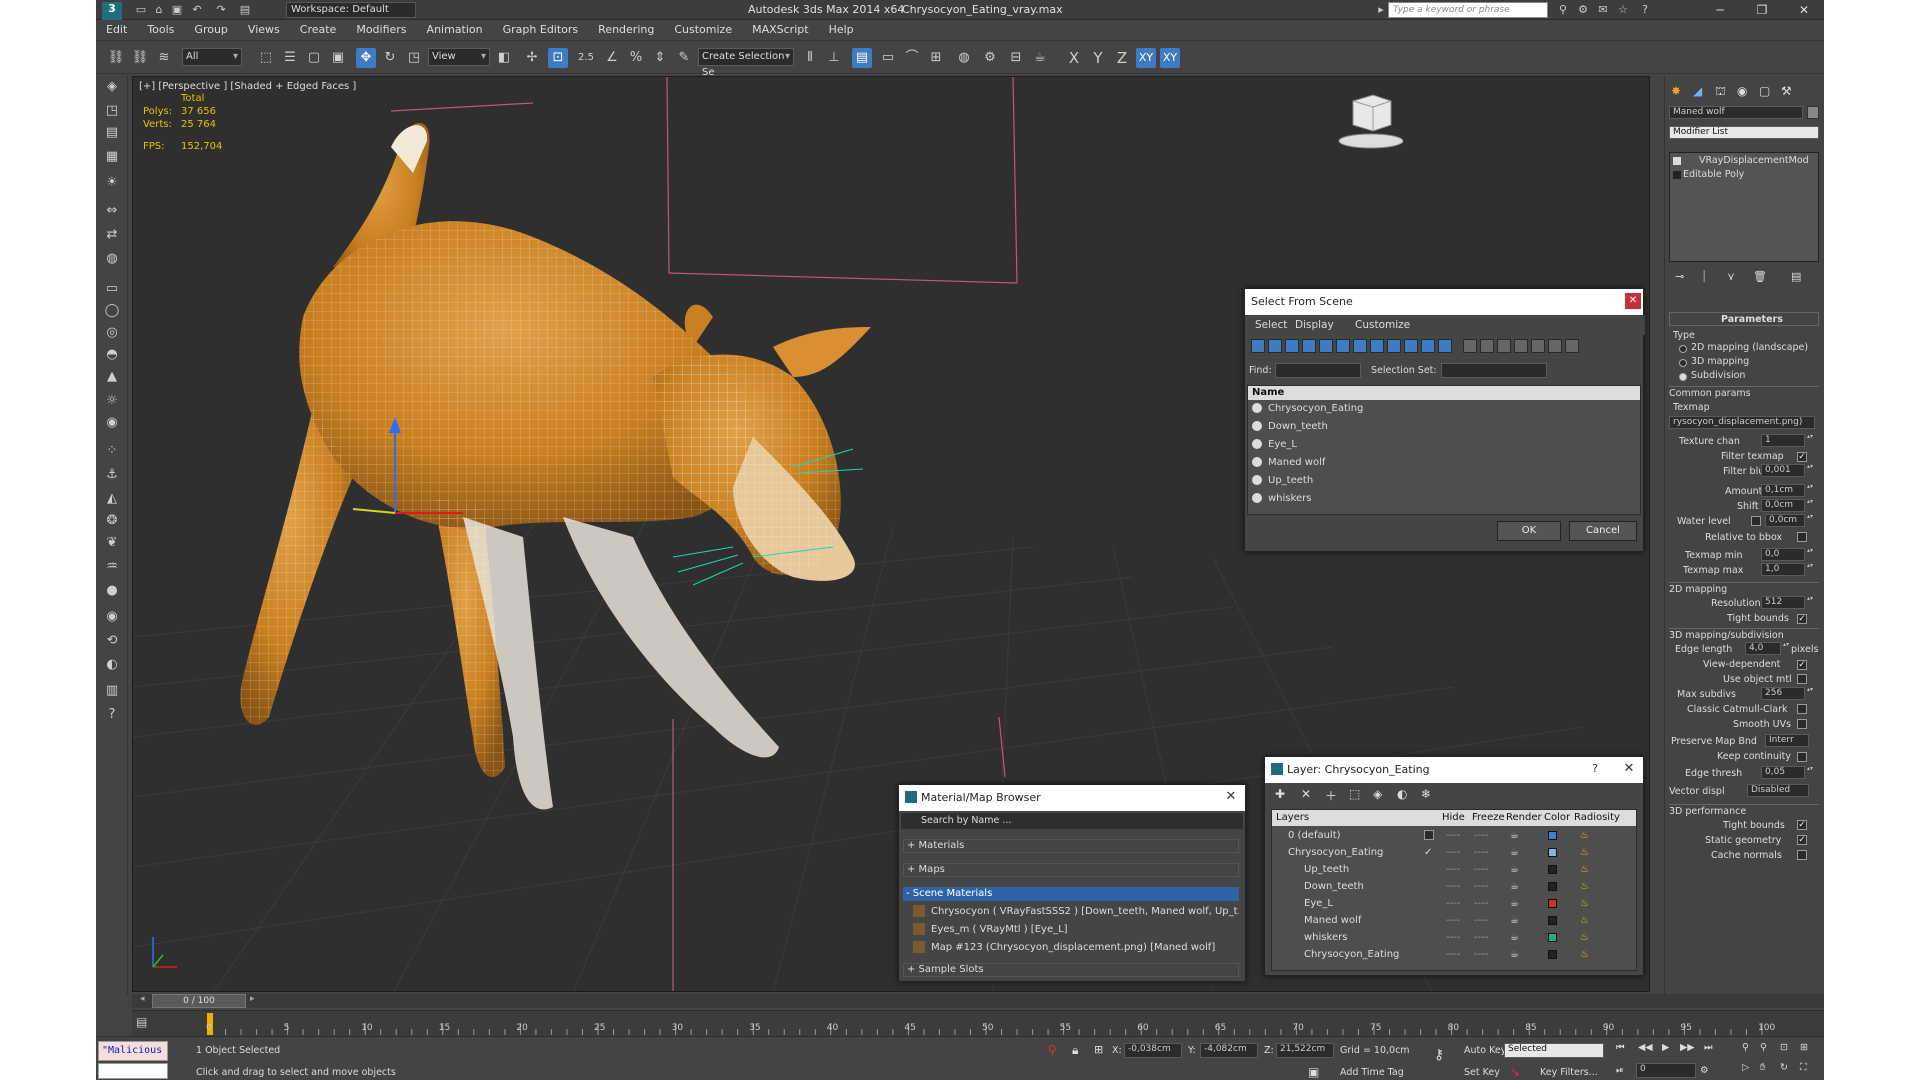 The width and height of the screenshot is (1920, 1080). Describe the element at coordinates (112, 11) in the screenshot. I see `app-logo-icon: 3` at that location.